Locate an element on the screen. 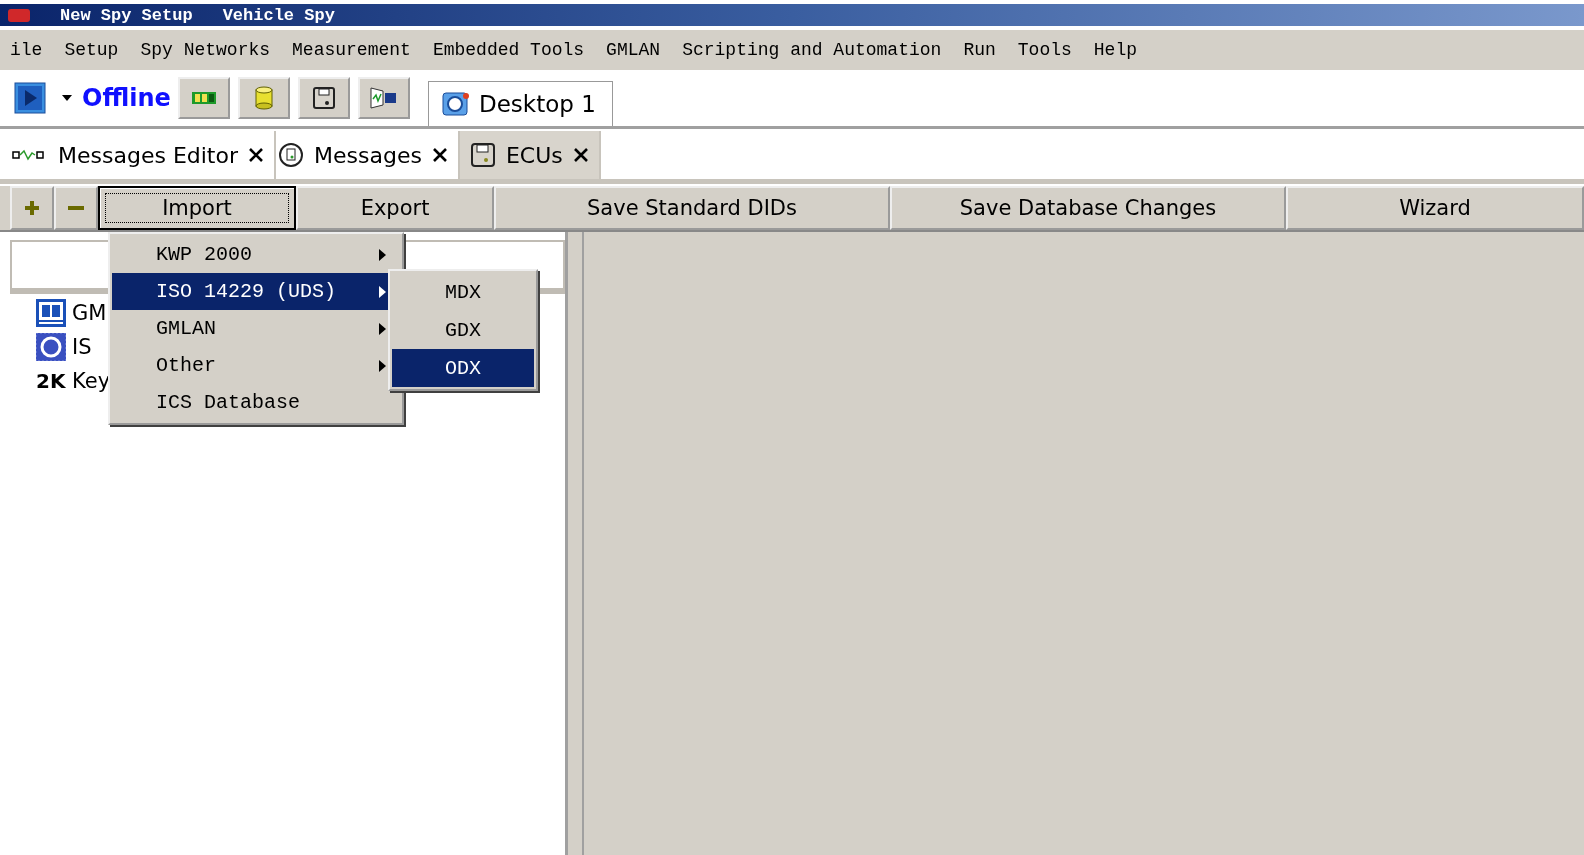 The image size is (1584, 855). menu-item: Tools is located at coordinates (1044, 50).